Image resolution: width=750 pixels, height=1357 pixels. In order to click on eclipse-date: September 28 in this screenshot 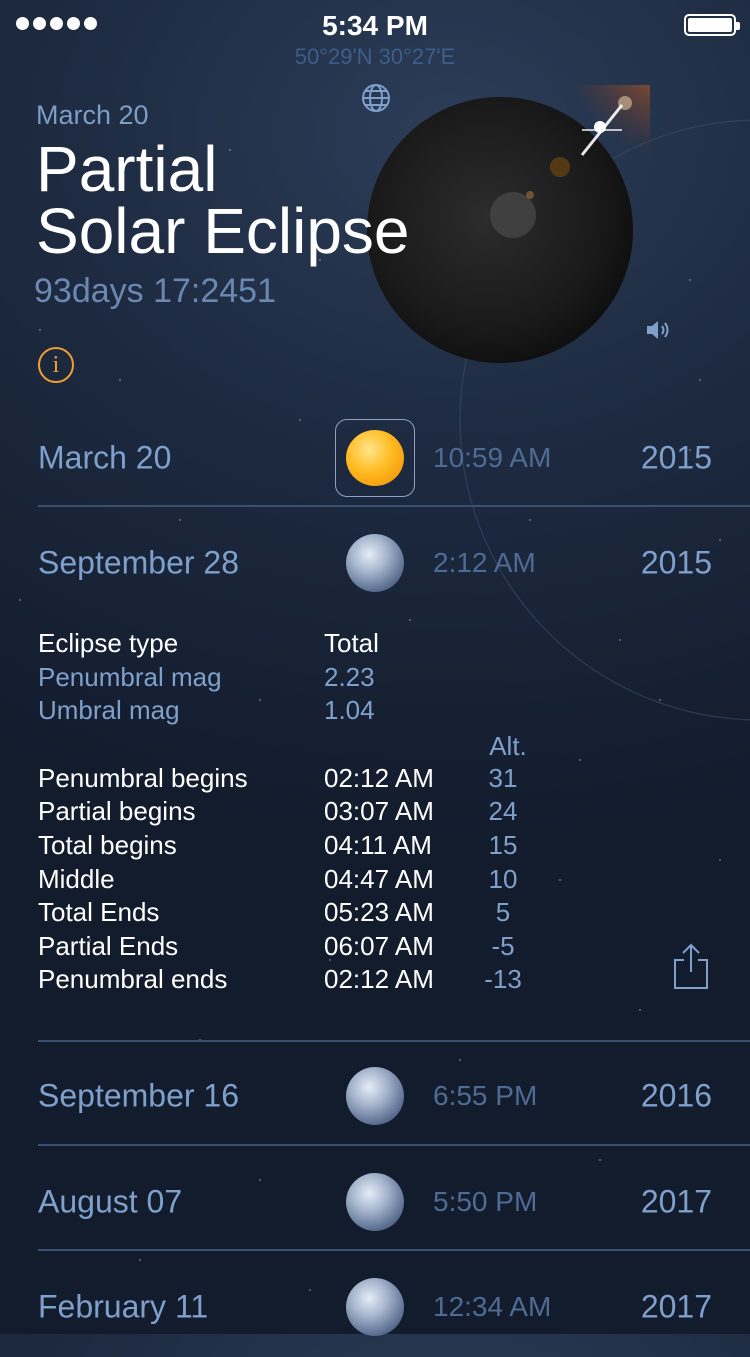, I will do `click(139, 562)`.